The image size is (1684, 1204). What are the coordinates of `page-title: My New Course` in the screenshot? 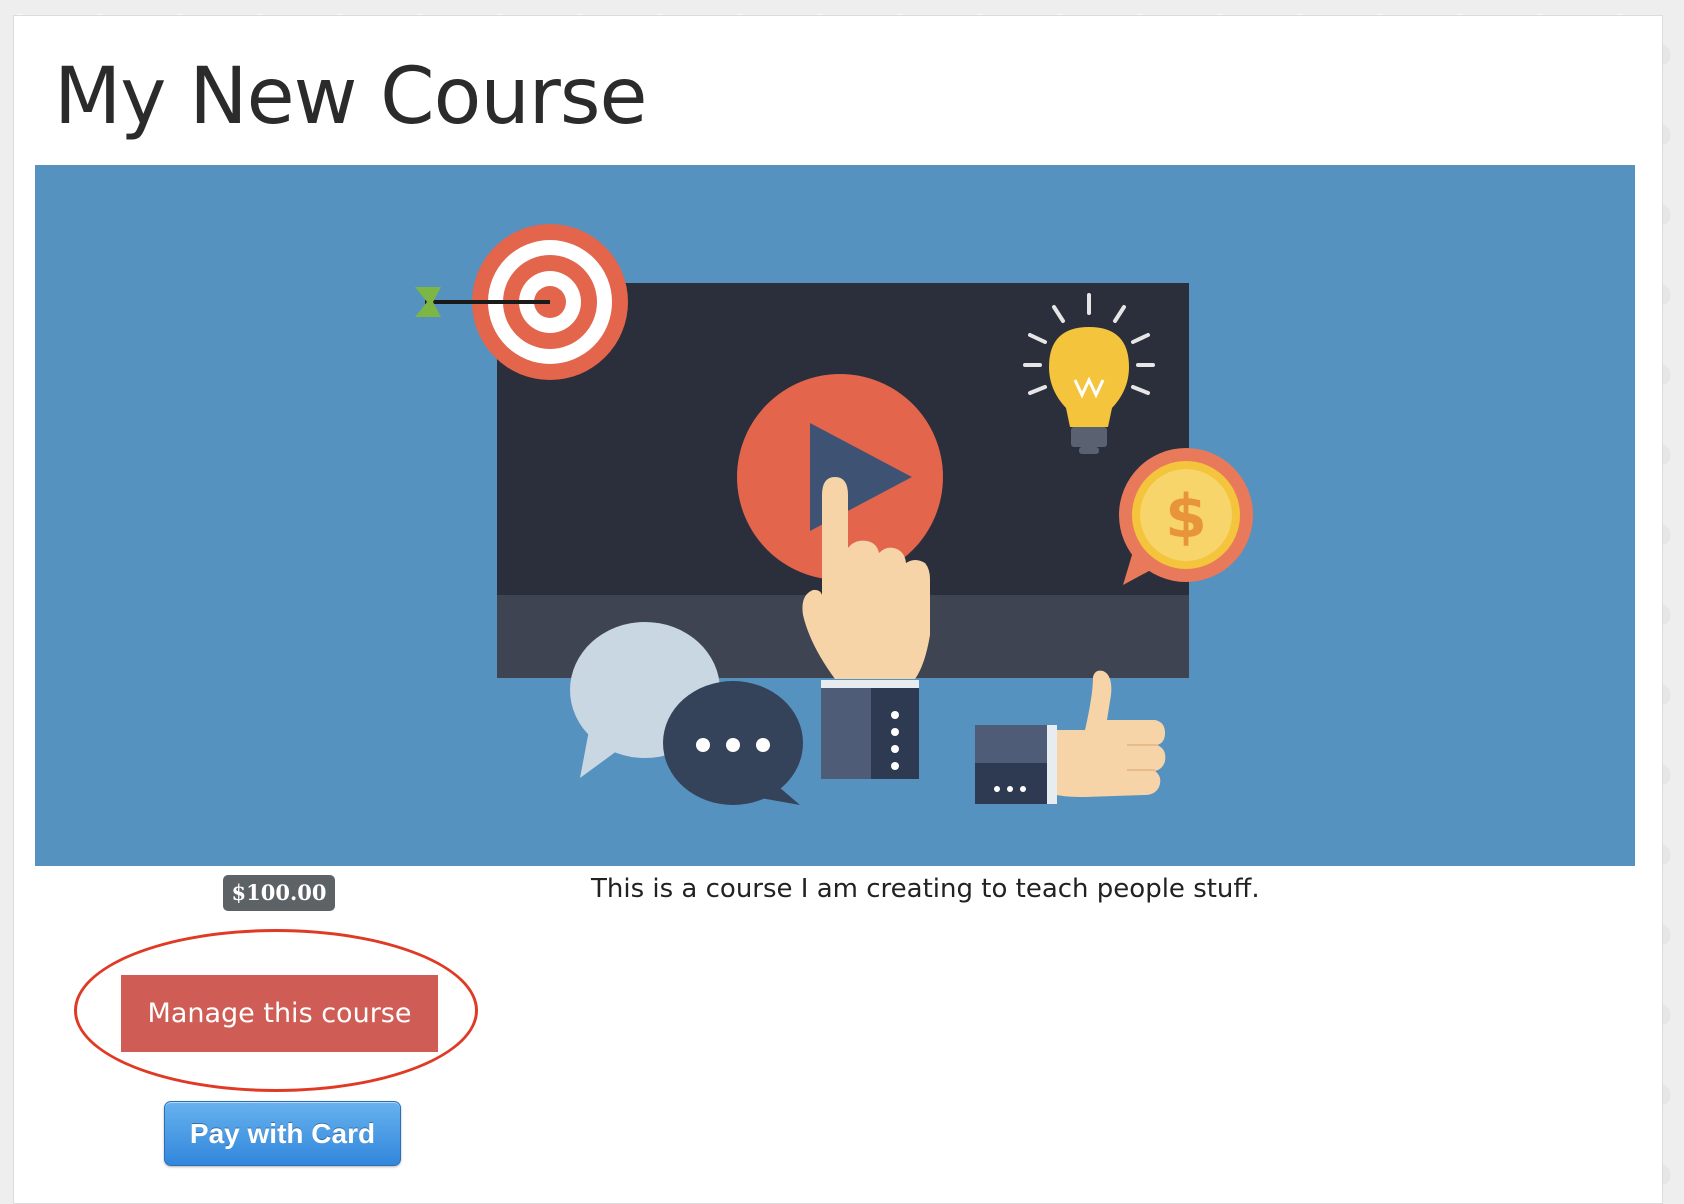 It's located at (350, 97).